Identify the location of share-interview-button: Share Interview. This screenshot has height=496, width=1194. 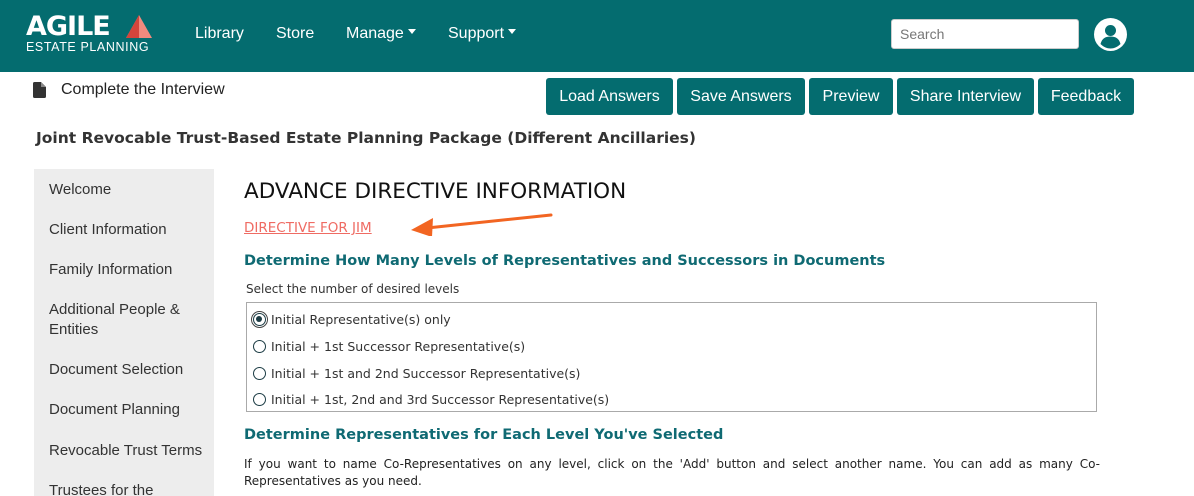
(965, 96).